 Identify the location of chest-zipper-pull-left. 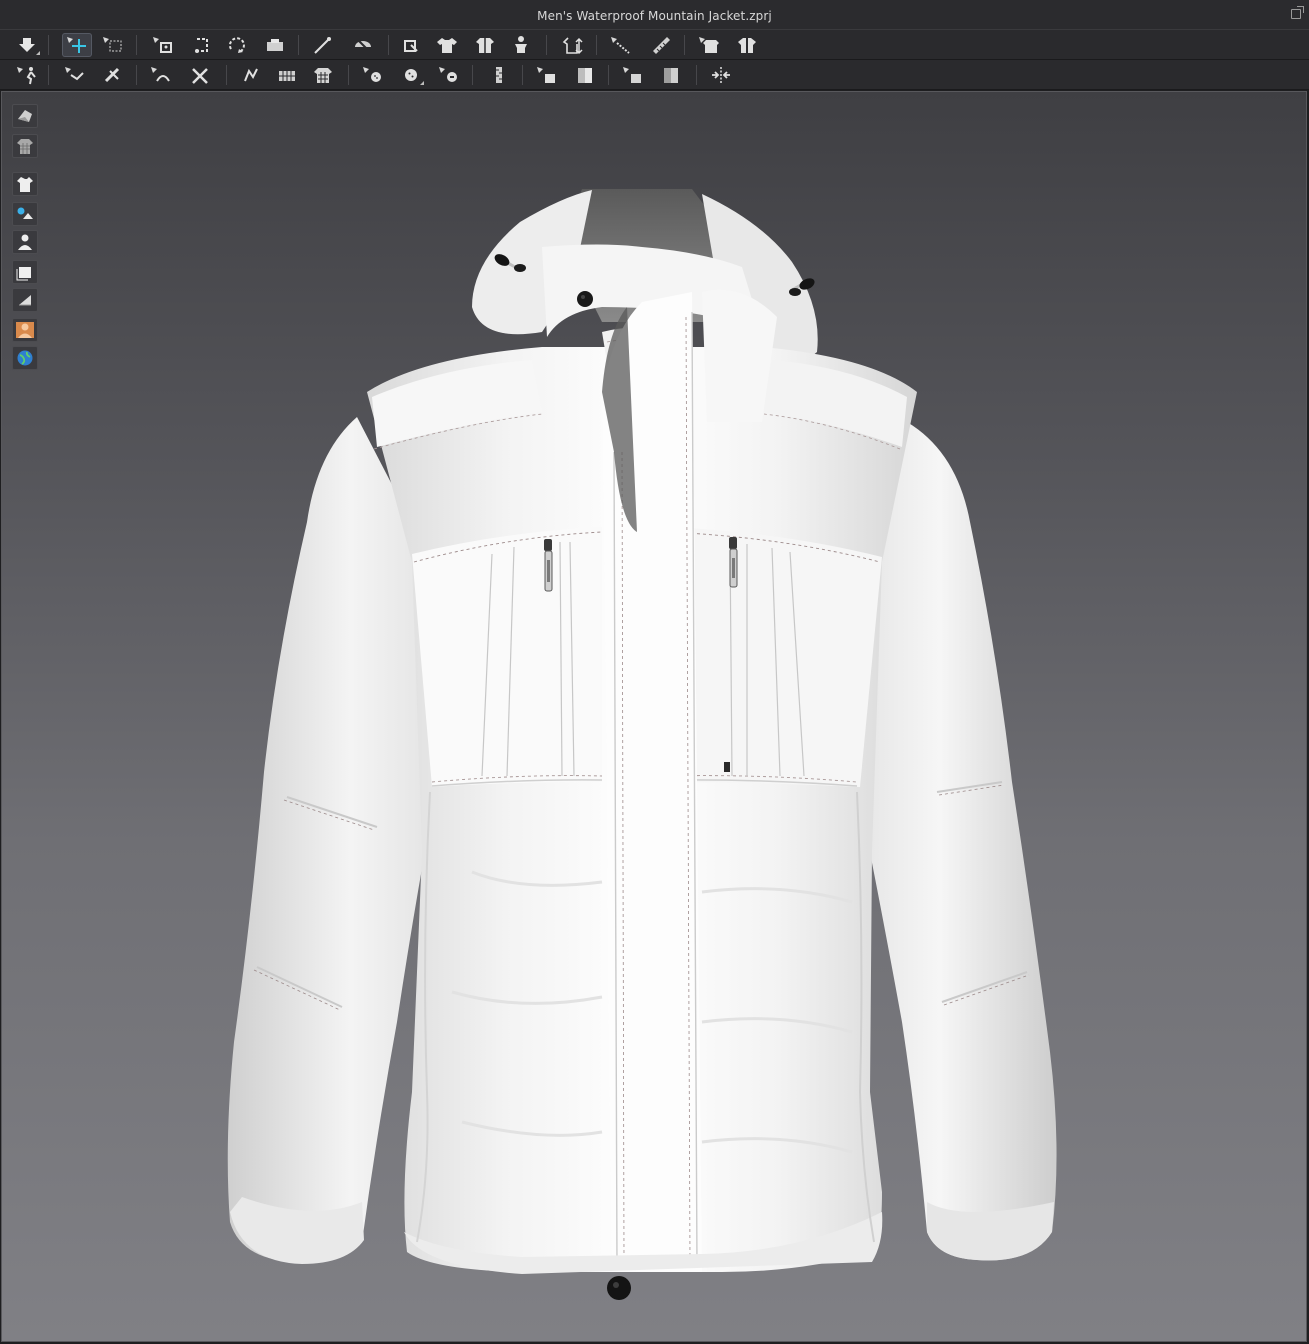
(548, 565).